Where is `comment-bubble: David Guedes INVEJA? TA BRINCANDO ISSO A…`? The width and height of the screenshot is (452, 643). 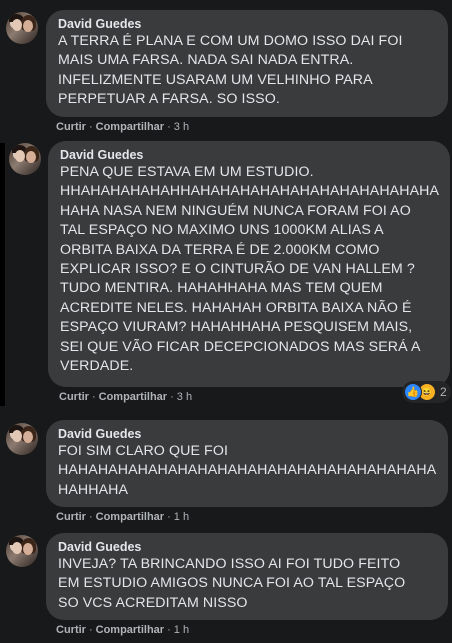
comment-bubble: David Guedes INVEJA? TA BRINCANDO ISSO A… is located at coordinates (247, 576).